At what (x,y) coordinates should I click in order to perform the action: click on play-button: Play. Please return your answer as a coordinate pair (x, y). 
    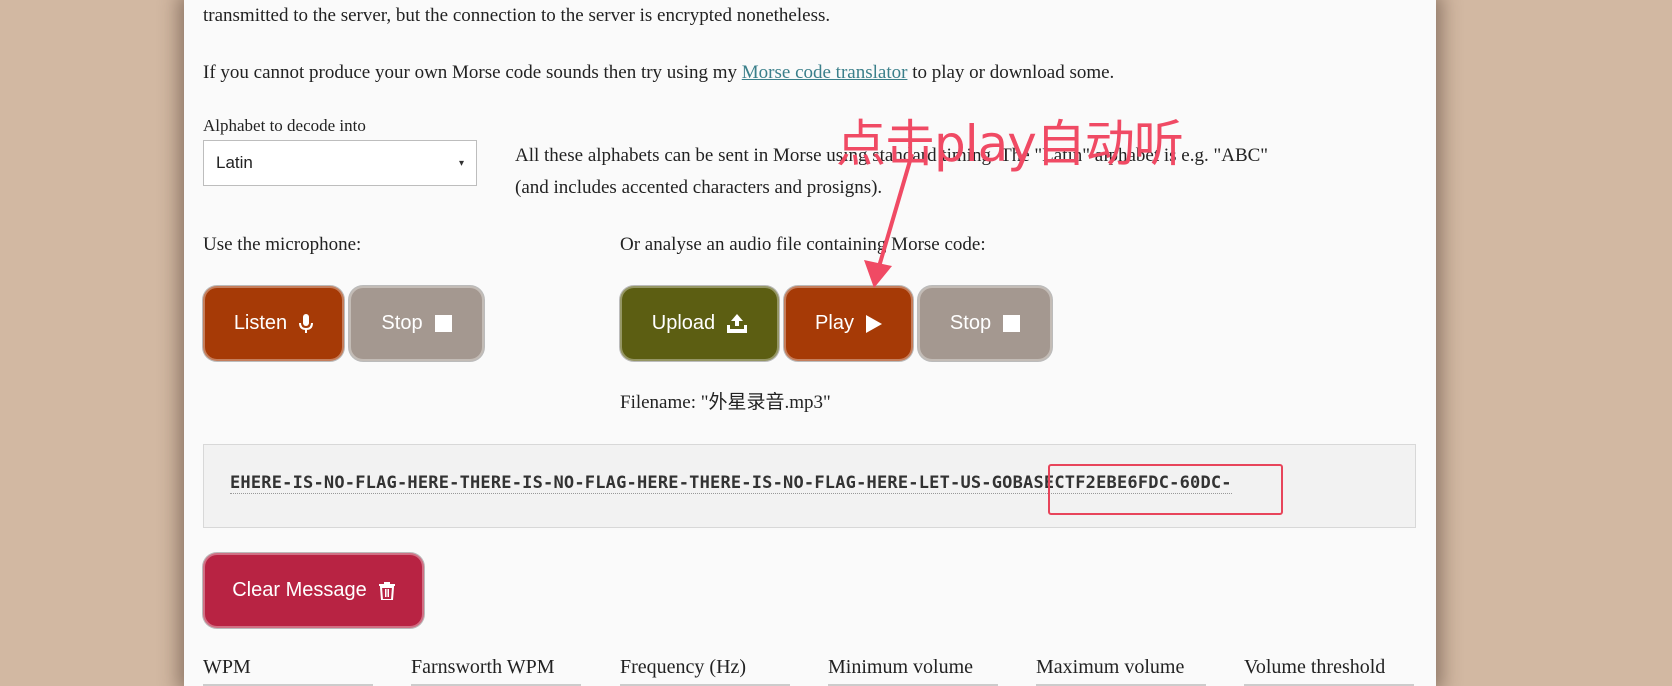
    Looking at the image, I should click on (848, 323).